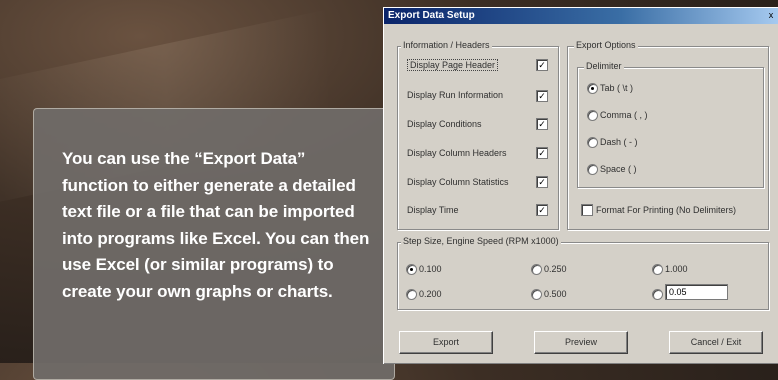  I want to click on delimiter-comma-radio, so click(592, 115).